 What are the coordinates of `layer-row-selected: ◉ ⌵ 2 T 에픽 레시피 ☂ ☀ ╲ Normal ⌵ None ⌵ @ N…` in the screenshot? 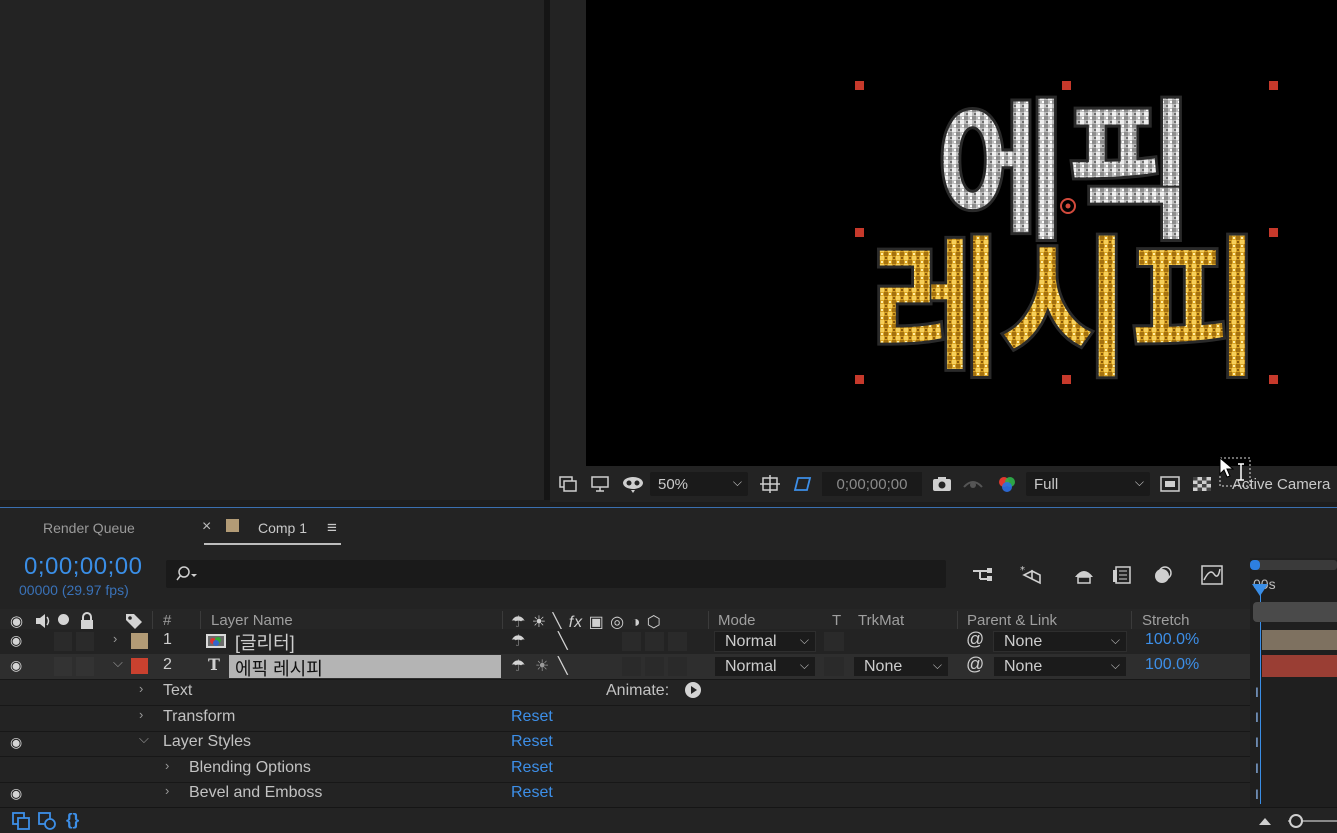 It's located at (625, 666).